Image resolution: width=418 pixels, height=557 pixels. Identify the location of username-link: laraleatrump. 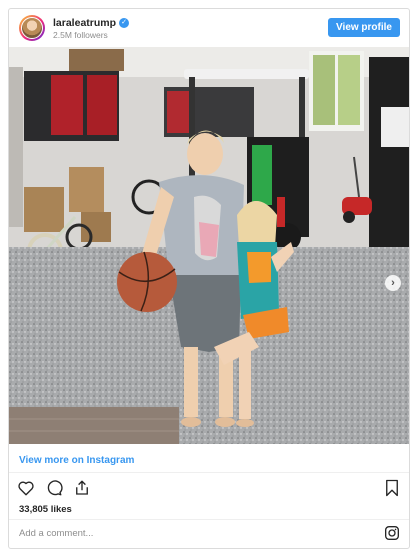
(84, 23).